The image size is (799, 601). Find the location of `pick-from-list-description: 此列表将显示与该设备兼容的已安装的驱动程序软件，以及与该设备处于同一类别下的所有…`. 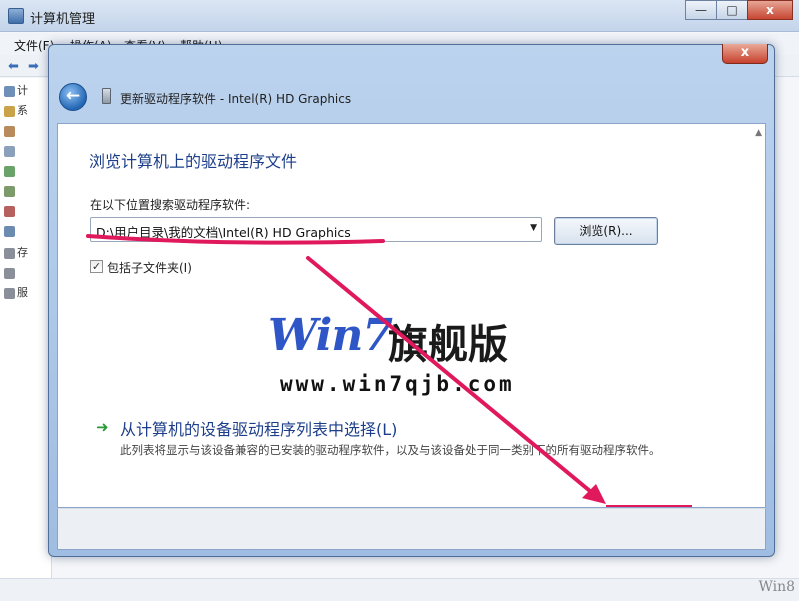

pick-from-list-description: 此列表将显示与该设备兼容的已安装的驱动程序软件，以及与该设备处于同一类别下的所有… is located at coordinates (390, 450).